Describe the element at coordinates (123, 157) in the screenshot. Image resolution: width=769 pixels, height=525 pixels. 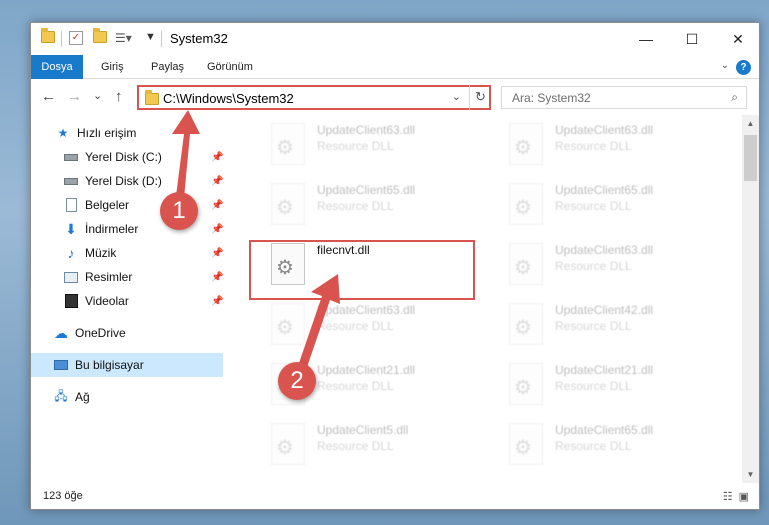
I see `sidebar-item-label: Yerel Disk (C:)` at that location.